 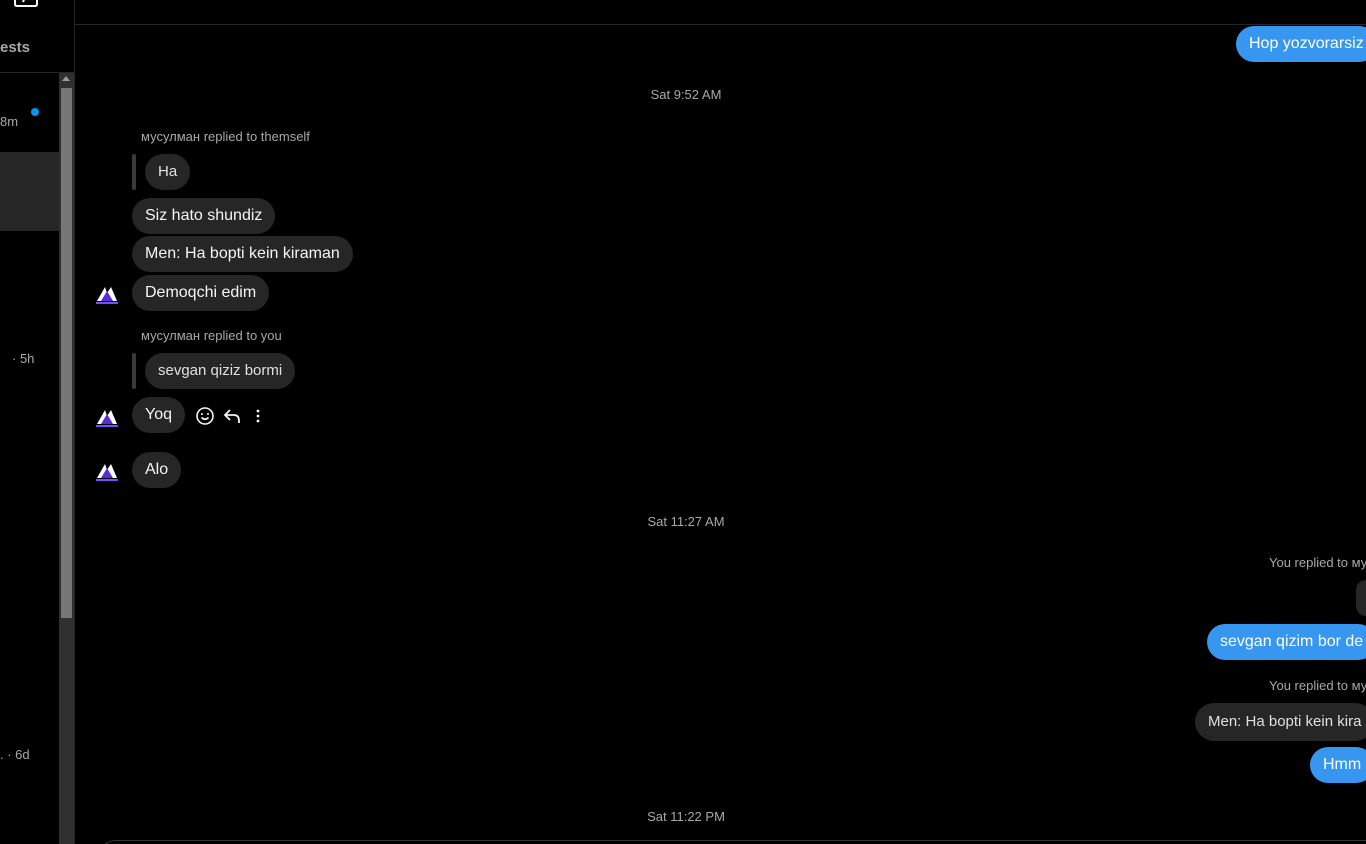 I want to click on scroll-up-arrow-icon, so click(x=66, y=78).